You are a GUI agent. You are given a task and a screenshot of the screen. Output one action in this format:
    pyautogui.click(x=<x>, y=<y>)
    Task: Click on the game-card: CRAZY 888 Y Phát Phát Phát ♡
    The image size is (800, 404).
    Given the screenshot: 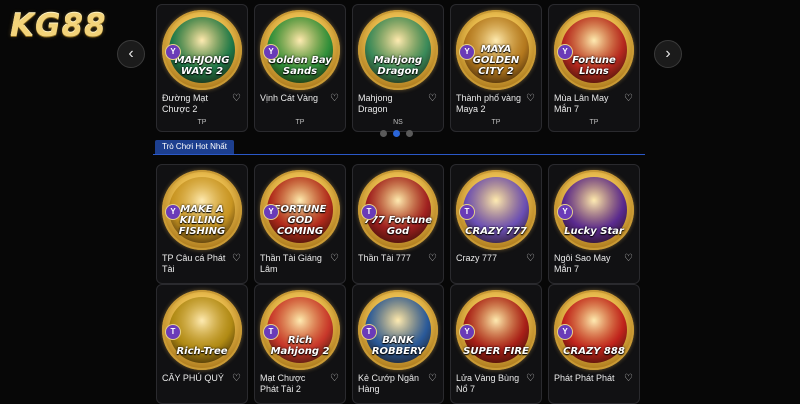 What is the action you would take?
    pyautogui.click(x=594, y=344)
    